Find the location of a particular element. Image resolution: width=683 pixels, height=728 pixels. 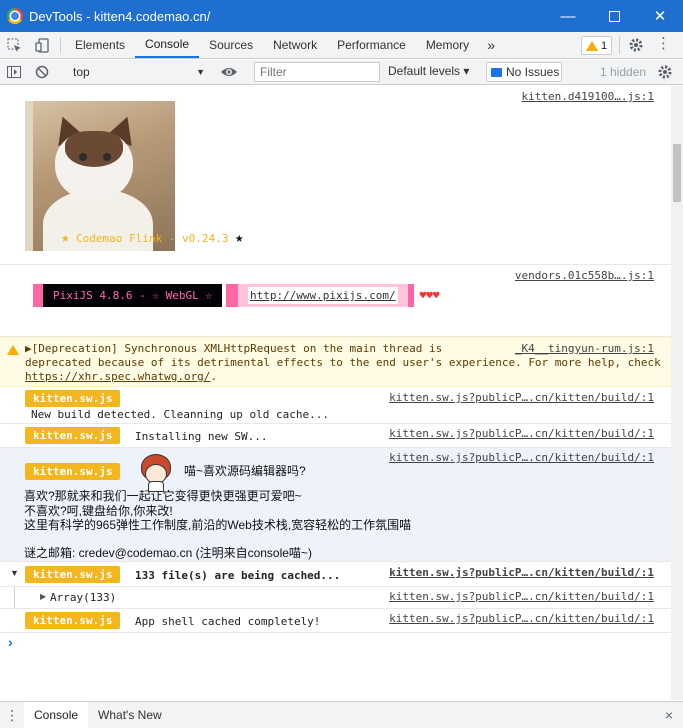

tab-elements: Elements is located at coordinates (100, 45).